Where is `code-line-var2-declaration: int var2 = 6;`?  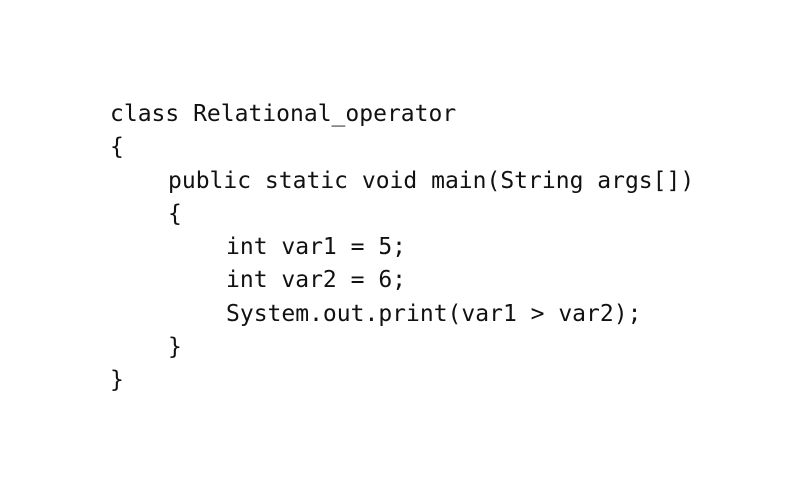
code-line-var2-declaration: int var2 = 6; is located at coordinates (316, 280).